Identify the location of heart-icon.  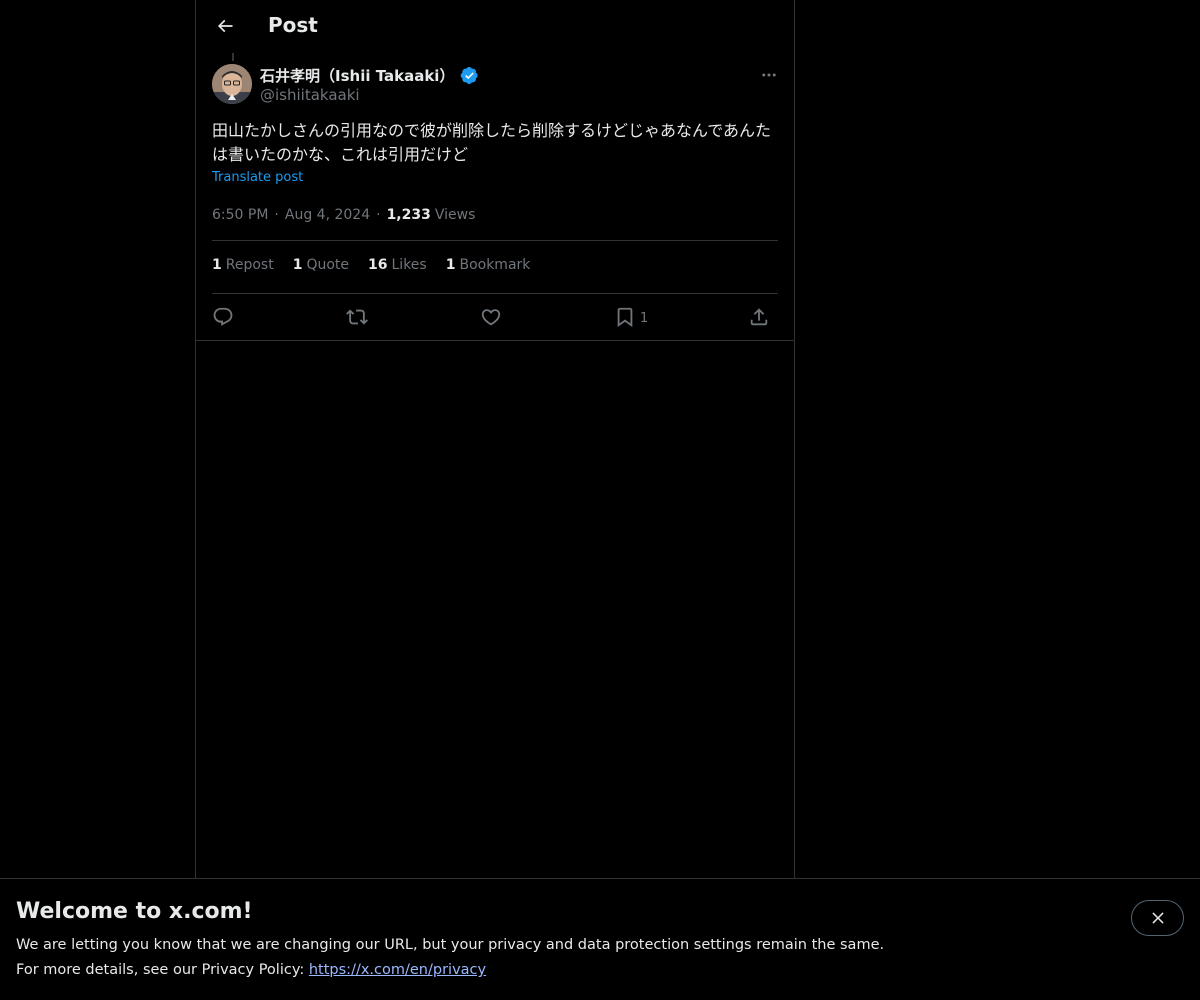
(491, 317).